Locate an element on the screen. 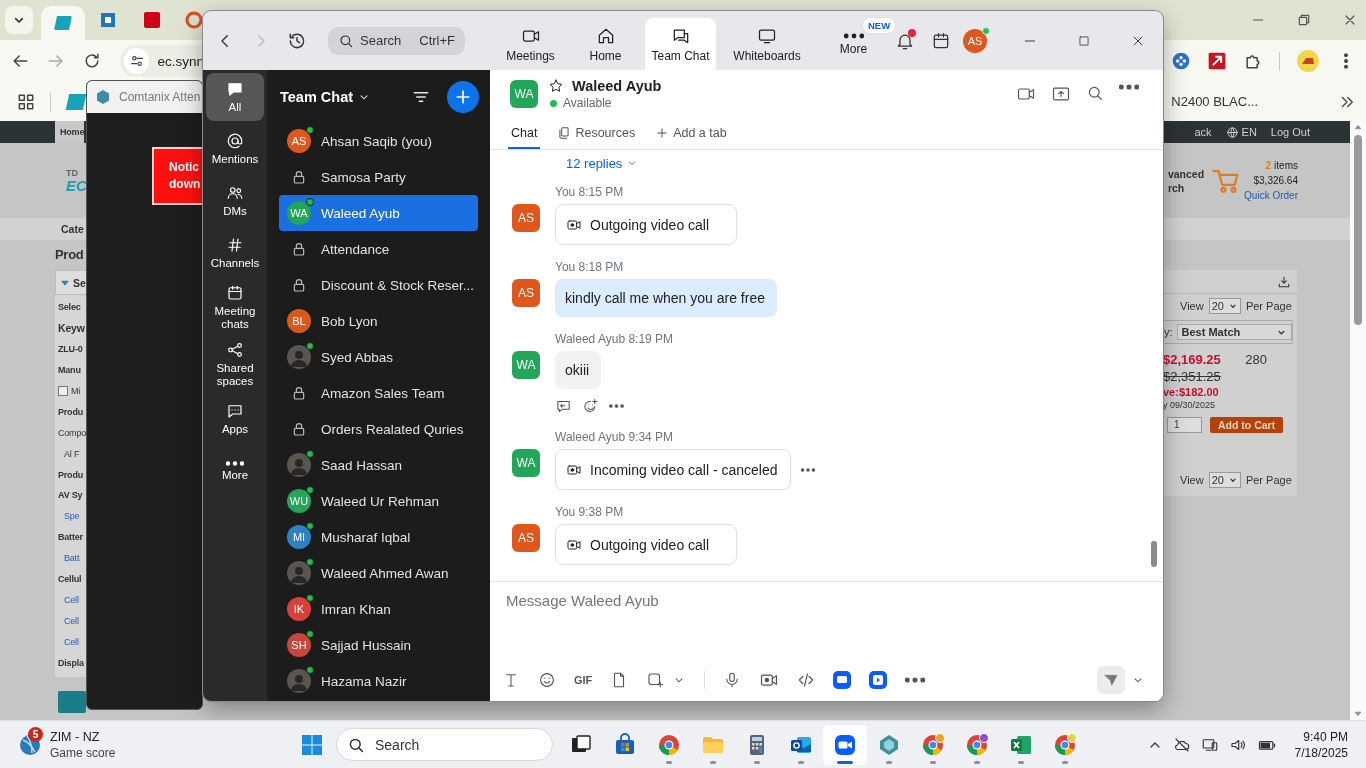 This screenshot has width=1366, height=768. sidebar-item: Shared spaces is located at coordinates (235, 364).